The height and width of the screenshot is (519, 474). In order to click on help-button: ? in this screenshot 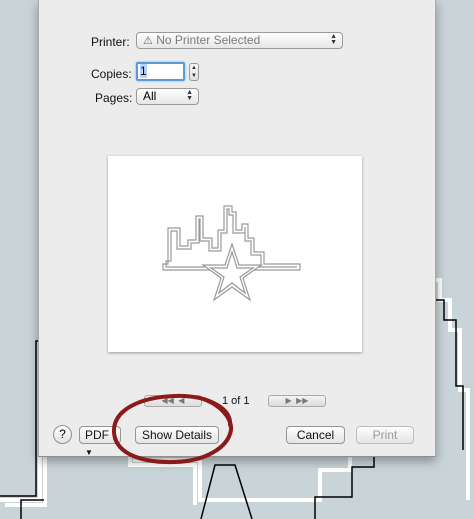, I will do `click(62, 434)`.